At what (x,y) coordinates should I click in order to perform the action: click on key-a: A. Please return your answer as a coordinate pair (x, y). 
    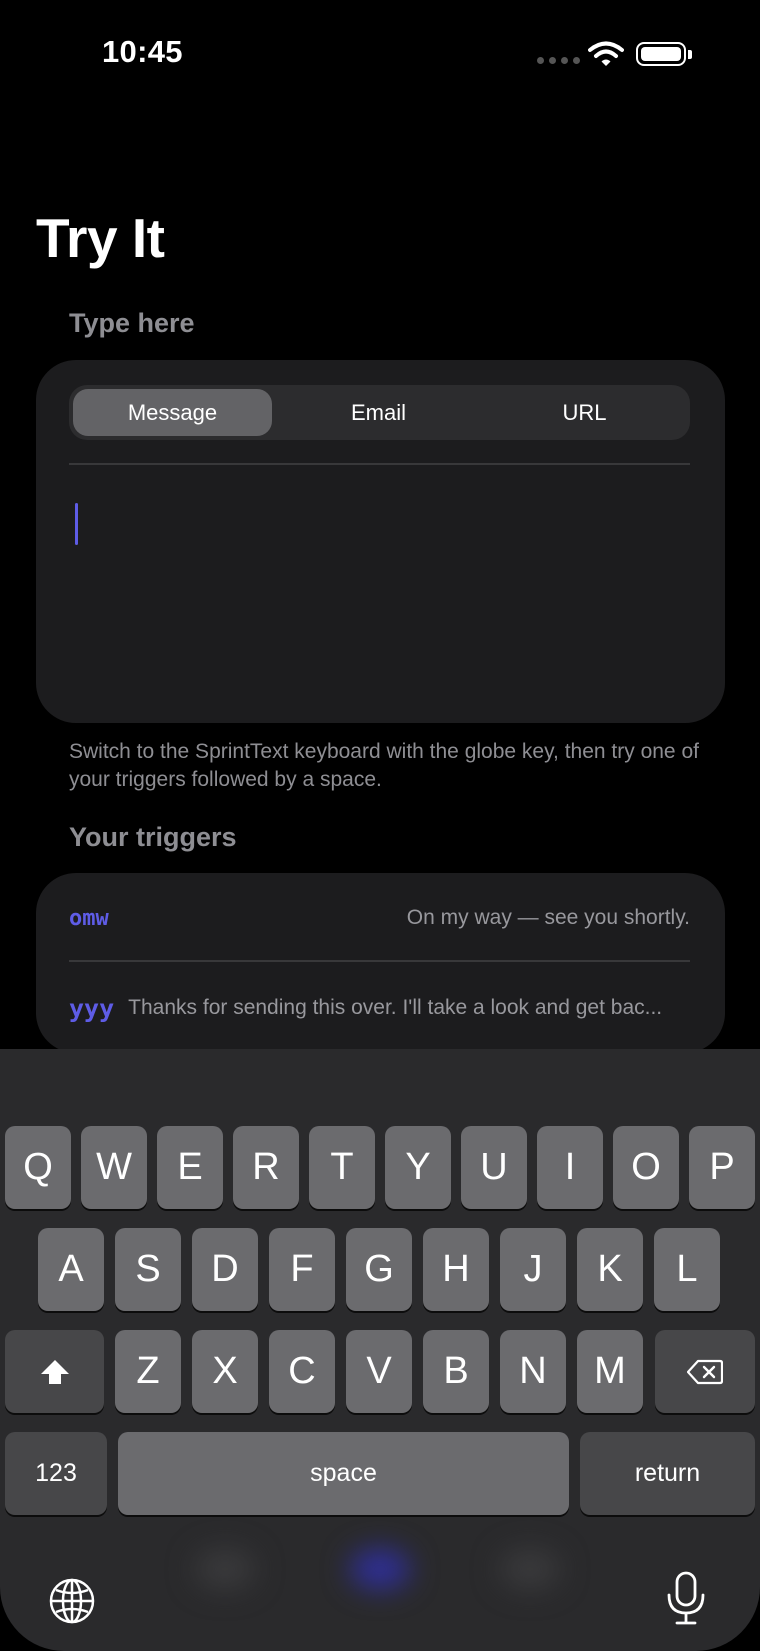
    Looking at the image, I should click on (71, 1269).